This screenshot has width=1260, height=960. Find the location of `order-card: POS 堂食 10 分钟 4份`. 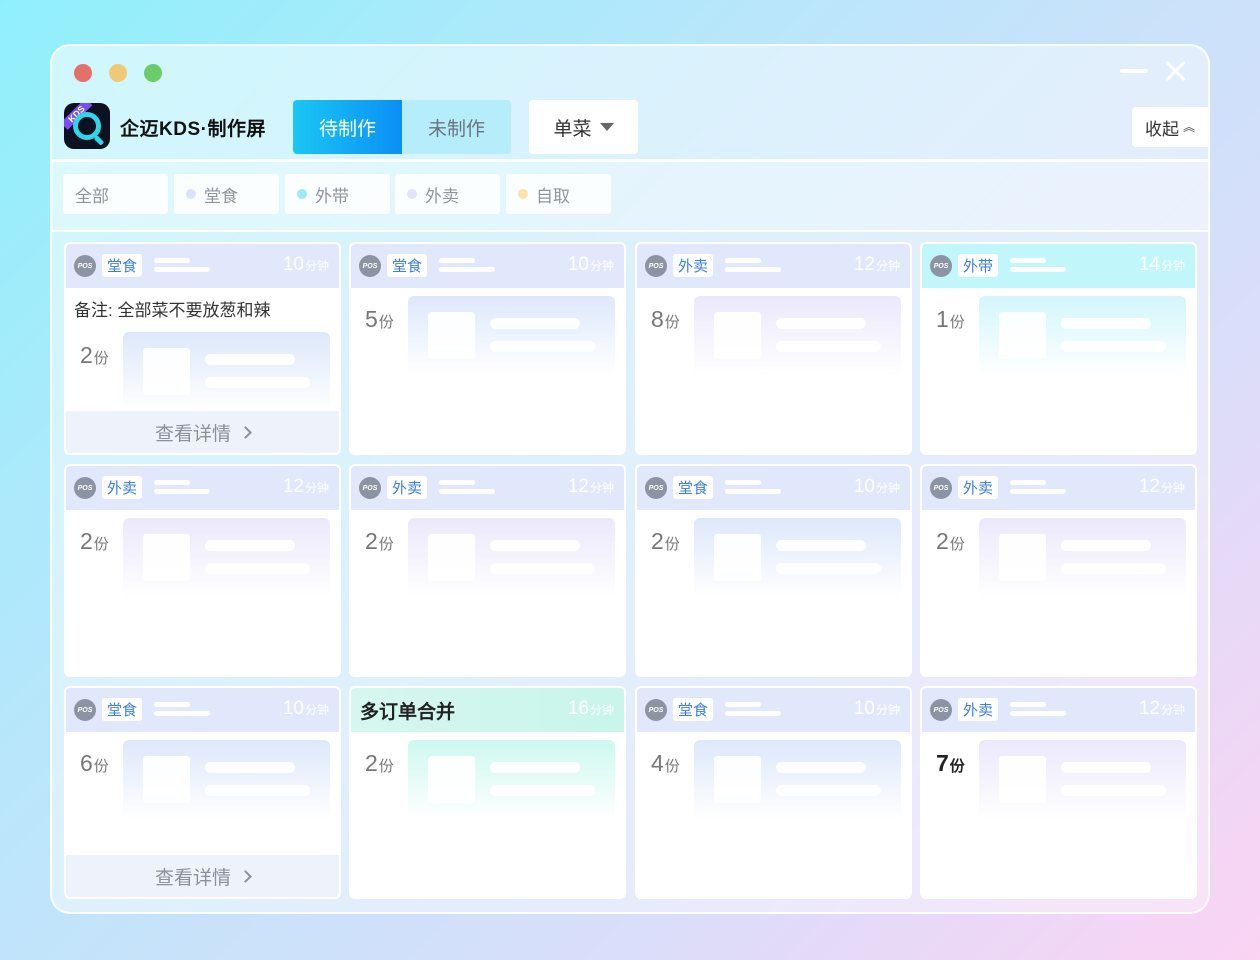

order-card: POS 堂食 10 分钟 4份 is located at coordinates (773, 792).